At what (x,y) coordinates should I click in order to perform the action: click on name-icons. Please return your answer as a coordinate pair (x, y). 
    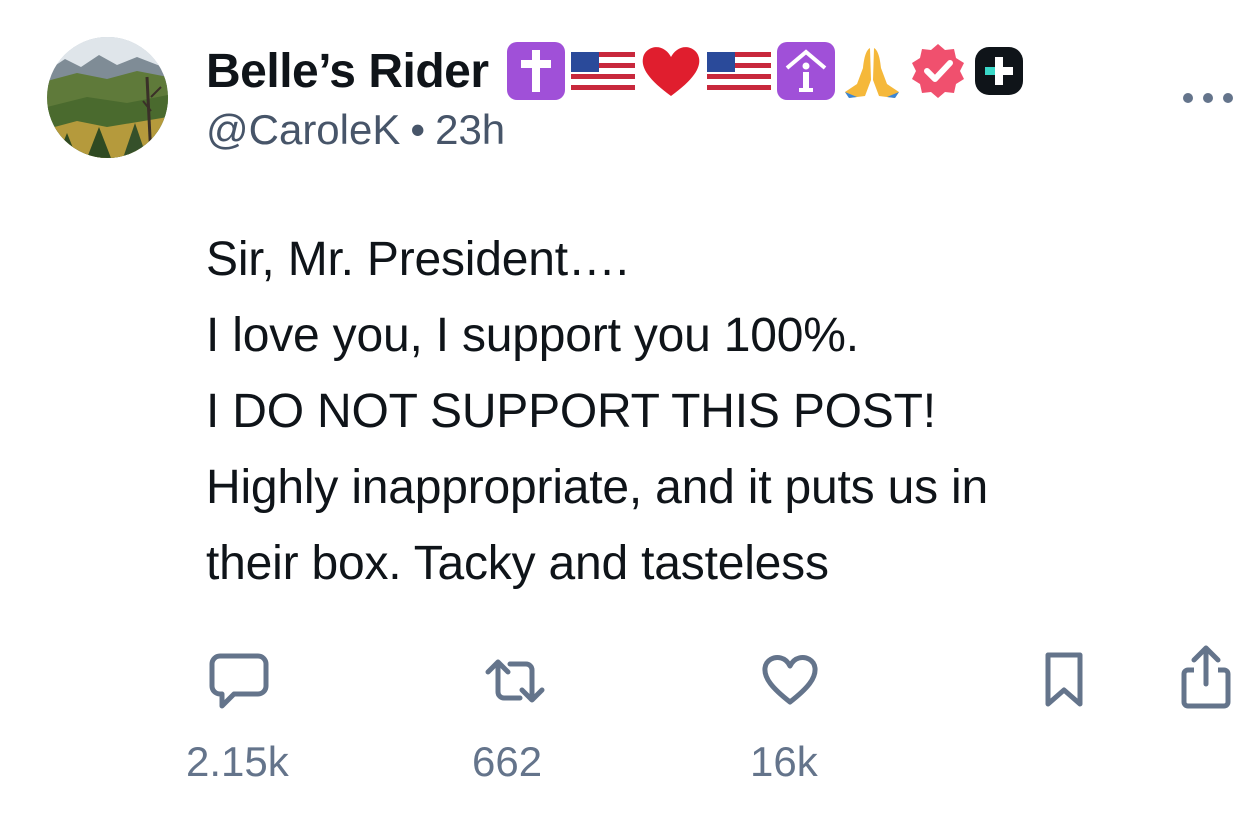
    Looking at the image, I should click on (767, 71).